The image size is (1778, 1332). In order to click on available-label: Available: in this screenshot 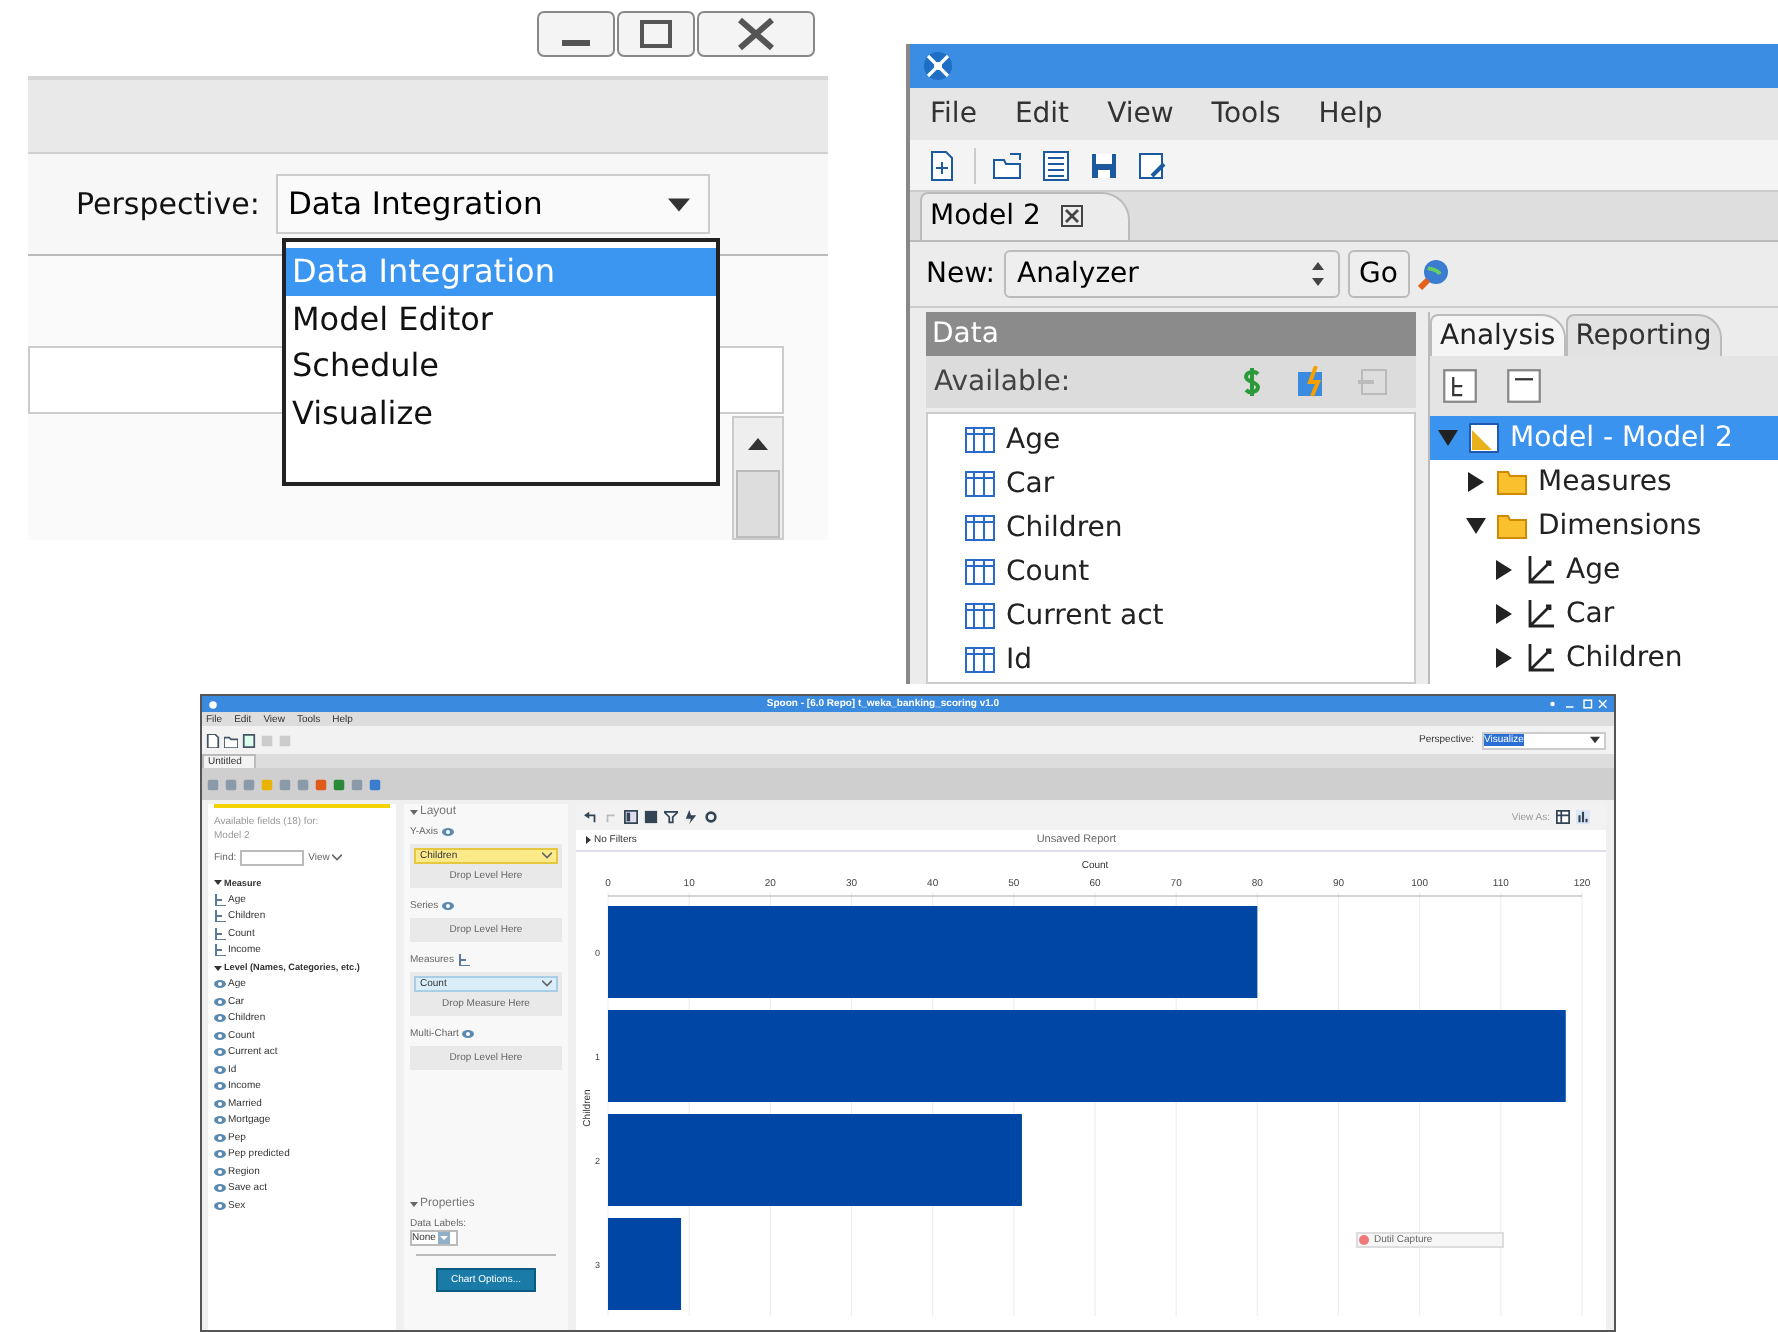, I will do `click(1002, 382)`.